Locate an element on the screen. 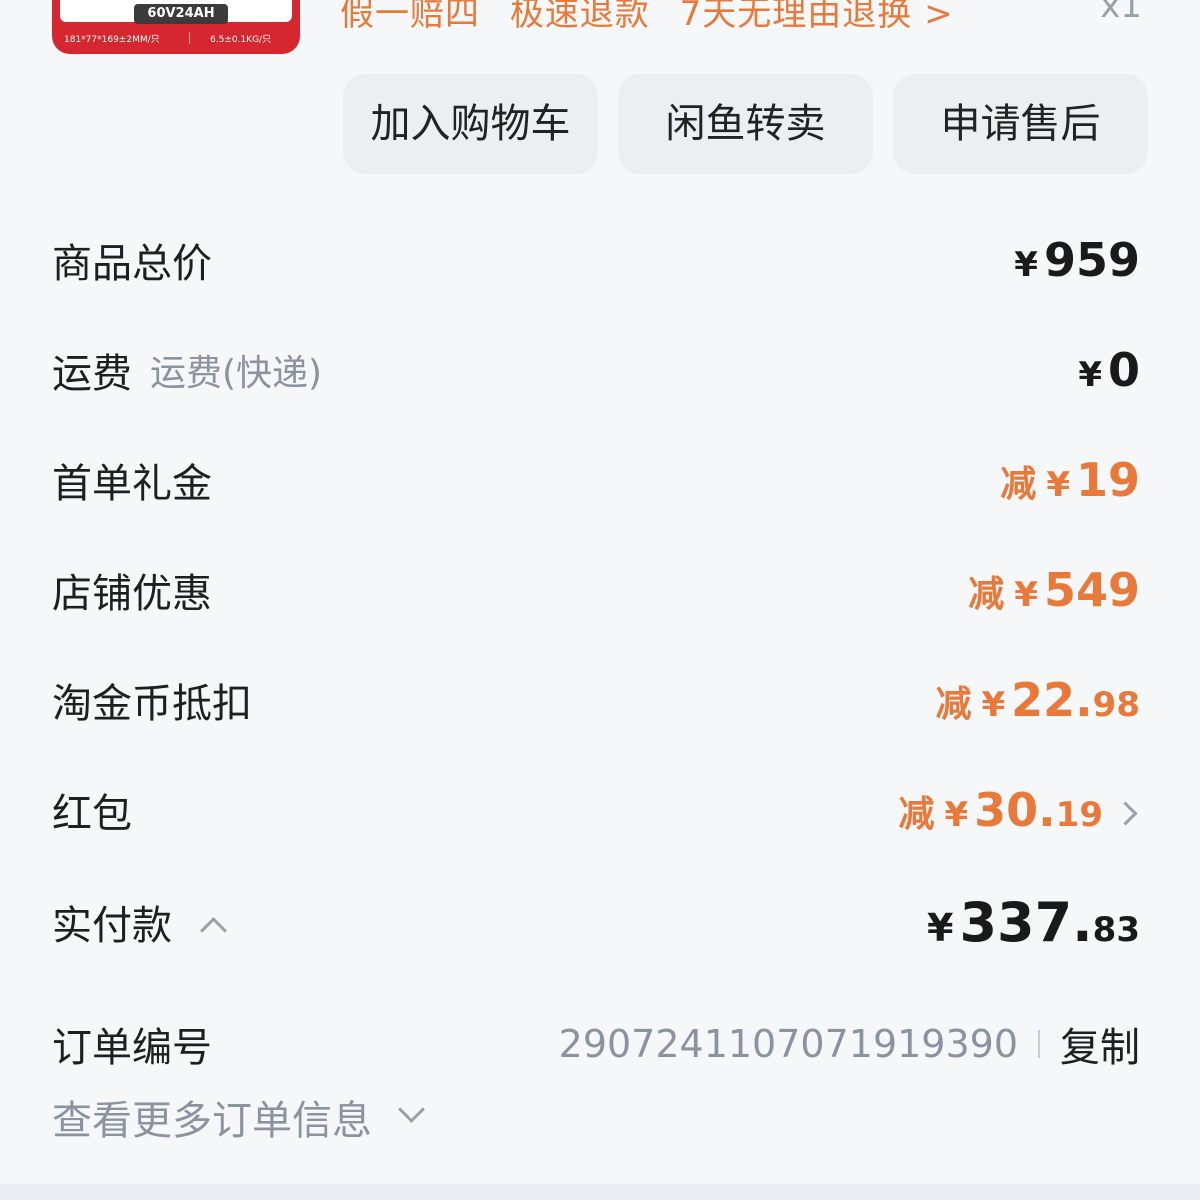  actual-payment-value: ¥337. 83 is located at coordinates (1033, 922).